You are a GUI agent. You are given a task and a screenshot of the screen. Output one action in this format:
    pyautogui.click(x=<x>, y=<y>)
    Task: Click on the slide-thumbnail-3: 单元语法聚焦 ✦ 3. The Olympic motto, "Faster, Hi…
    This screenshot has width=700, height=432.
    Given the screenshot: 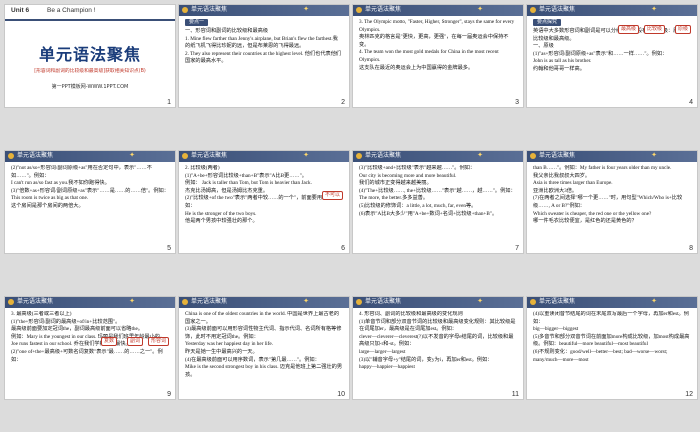 What is the action you would take?
    pyautogui.click(x=438, y=56)
    